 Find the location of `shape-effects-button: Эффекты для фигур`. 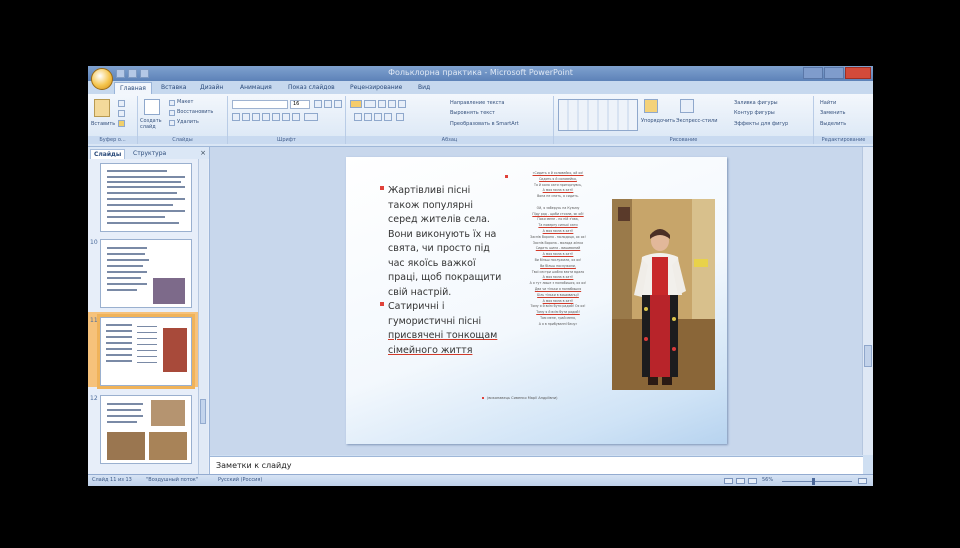

shape-effects-button: Эффекты для фигур is located at coordinates (761, 124).